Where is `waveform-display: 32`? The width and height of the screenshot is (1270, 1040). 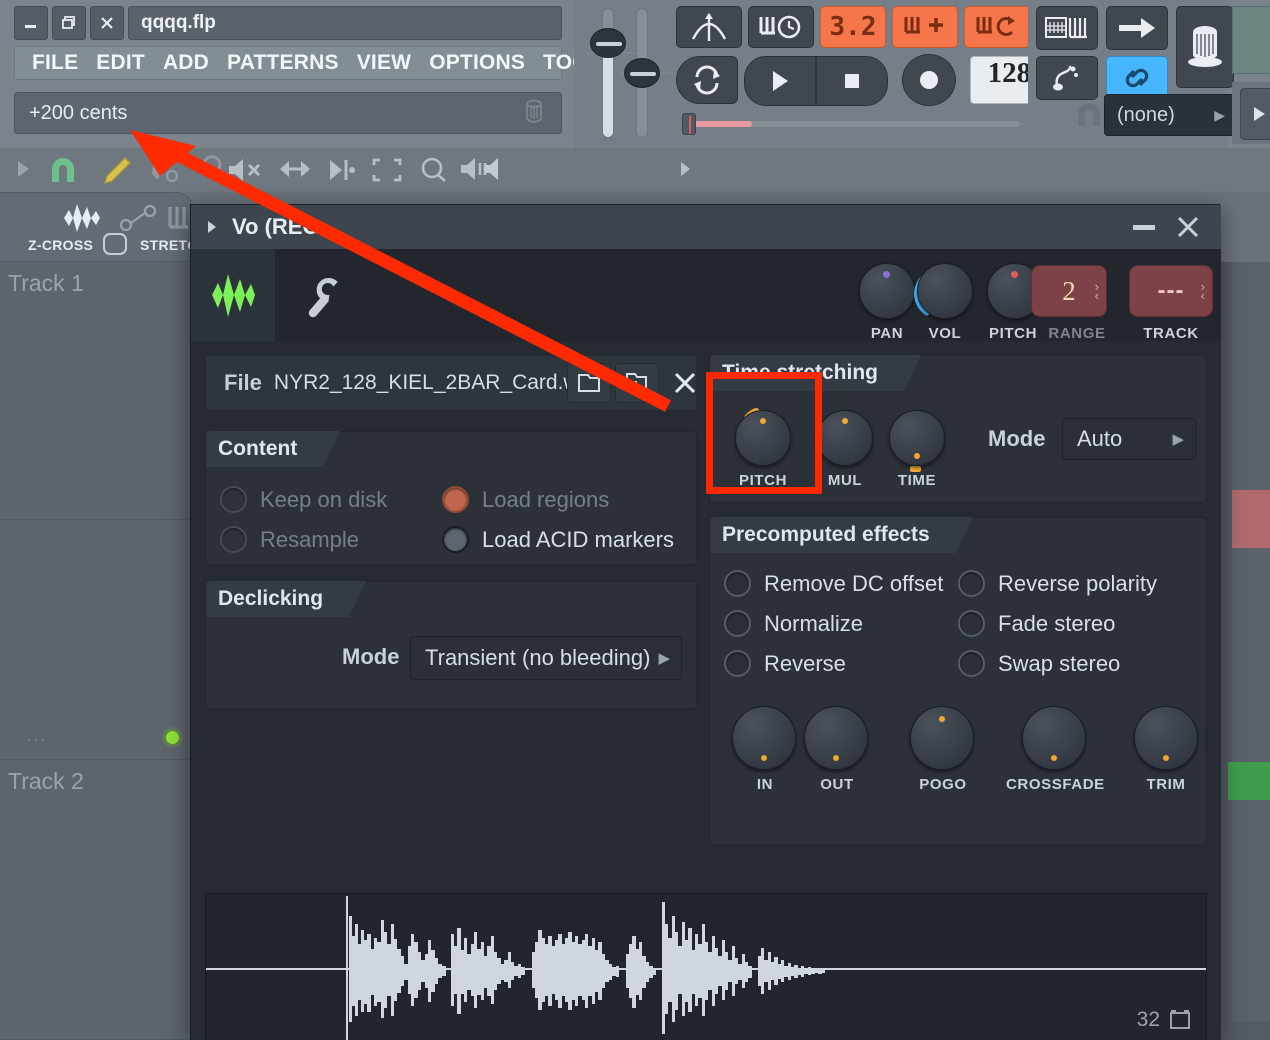
waveform-display: 32 is located at coordinates (706, 966).